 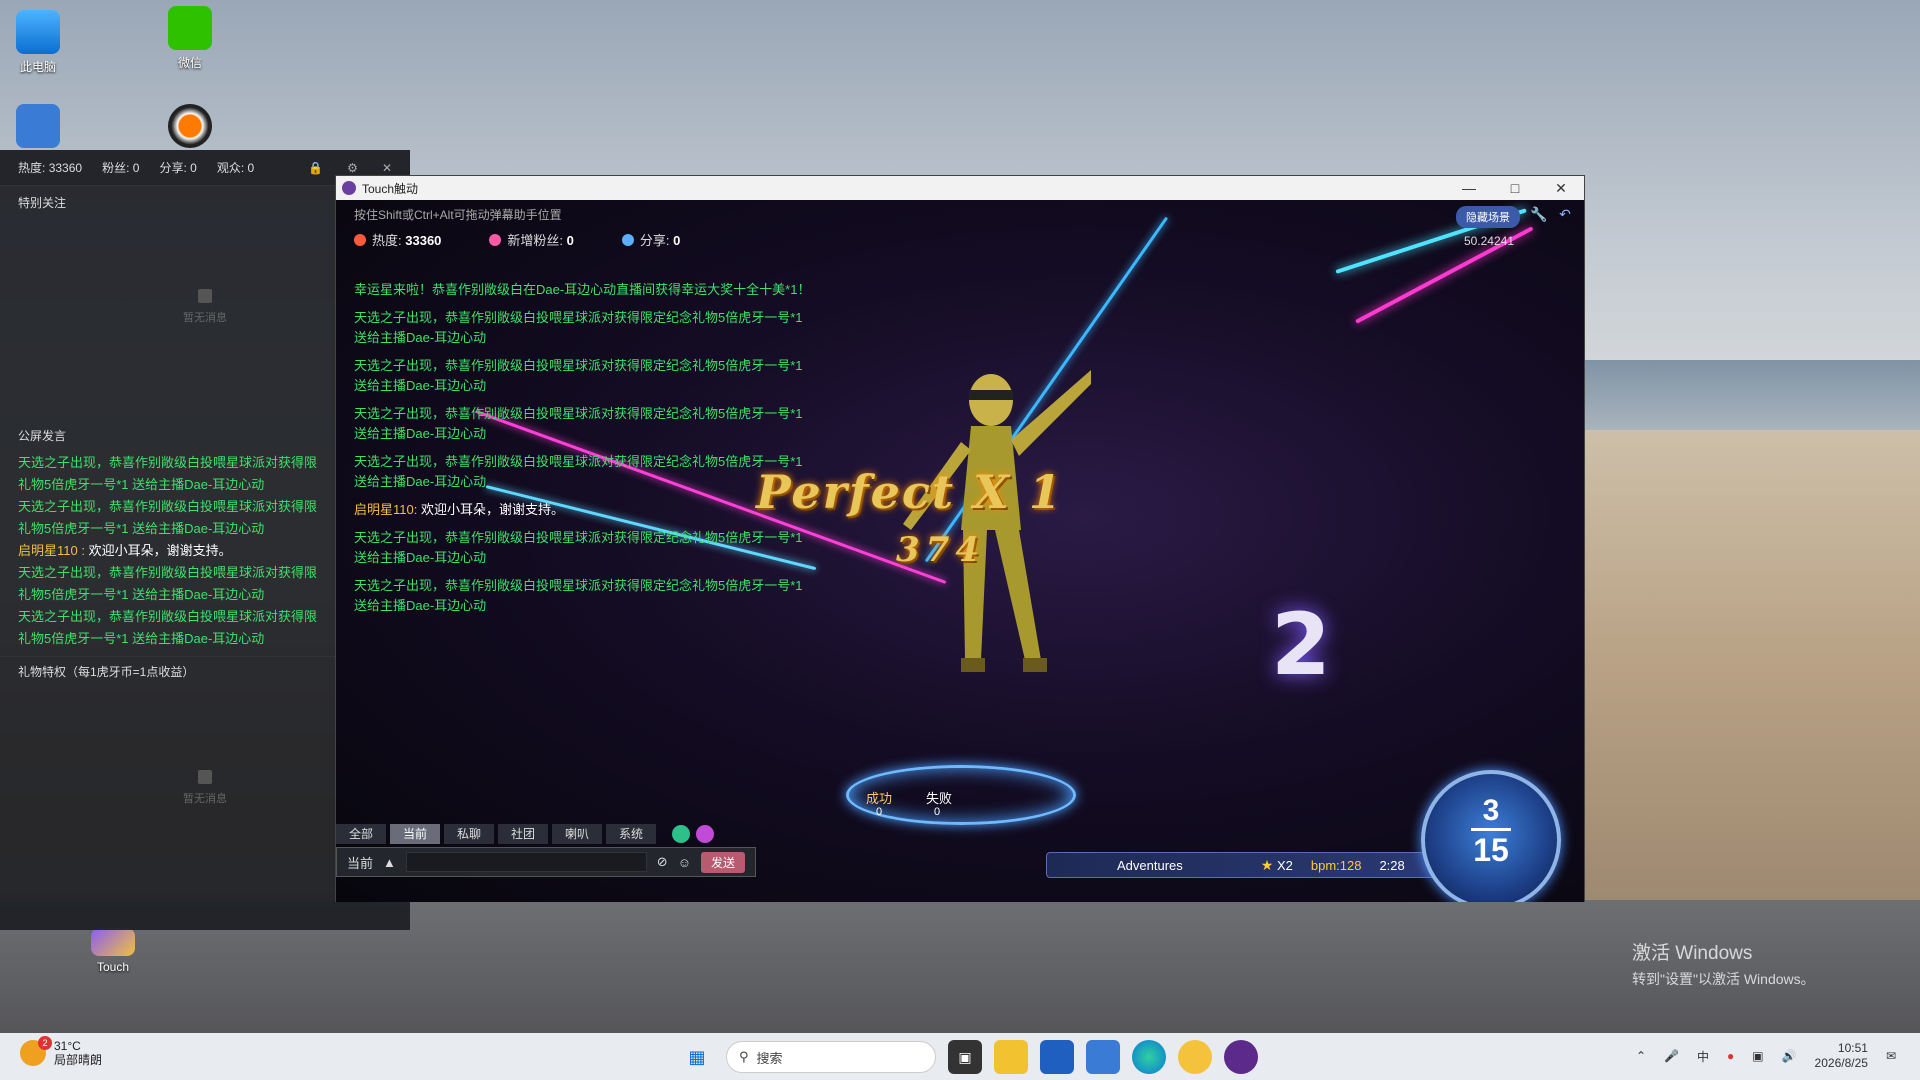 I want to click on gear-icon: ⚙, so click(x=352, y=168).